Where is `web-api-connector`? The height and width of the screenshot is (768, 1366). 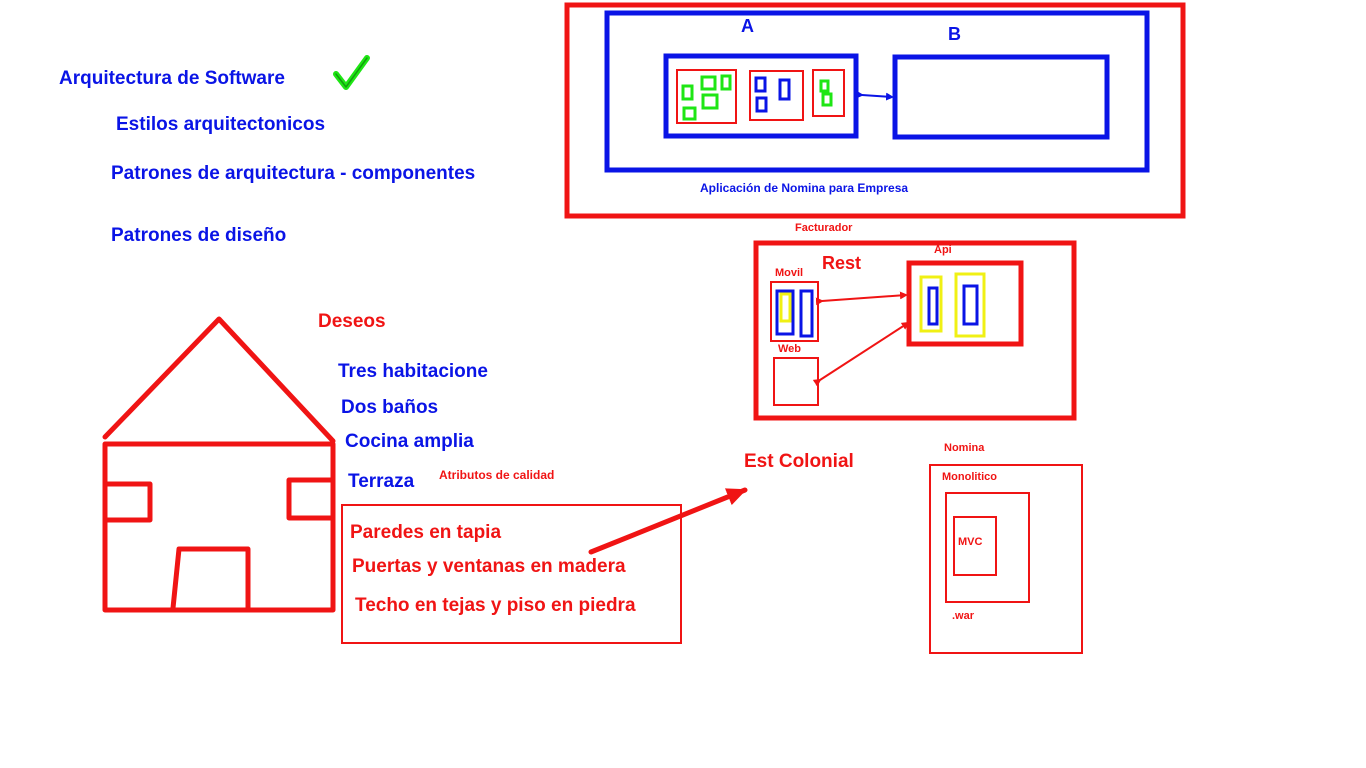 web-api-connector is located at coordinates (861, 354).